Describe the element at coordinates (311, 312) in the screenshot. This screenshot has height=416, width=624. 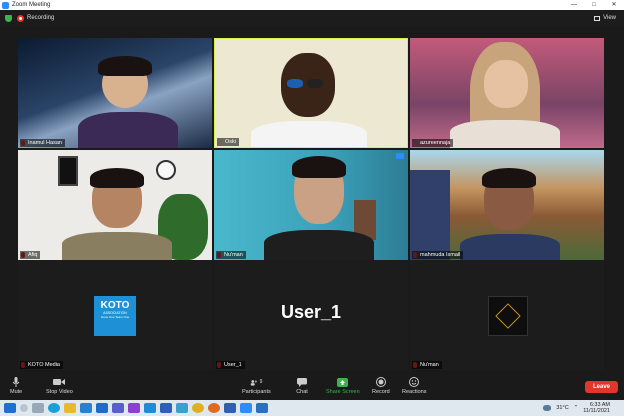
I see `participant-display-name: User_1` at that location.